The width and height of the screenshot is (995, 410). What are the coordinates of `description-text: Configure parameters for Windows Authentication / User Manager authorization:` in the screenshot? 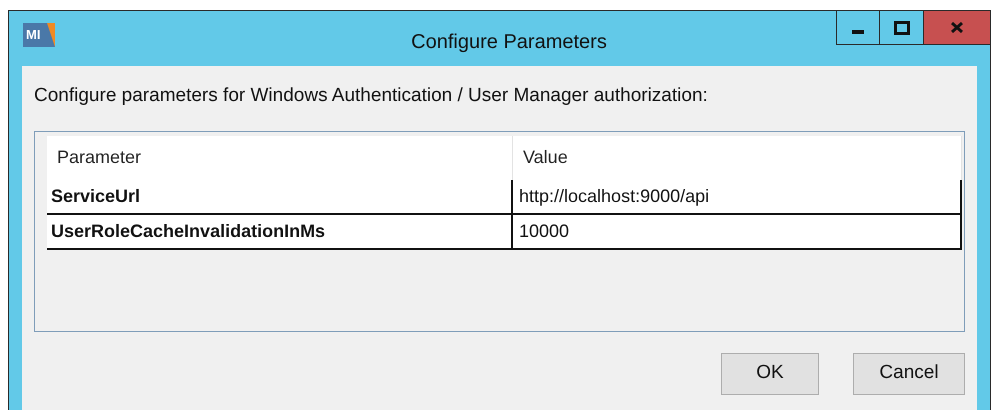 It's located at (371, 96).